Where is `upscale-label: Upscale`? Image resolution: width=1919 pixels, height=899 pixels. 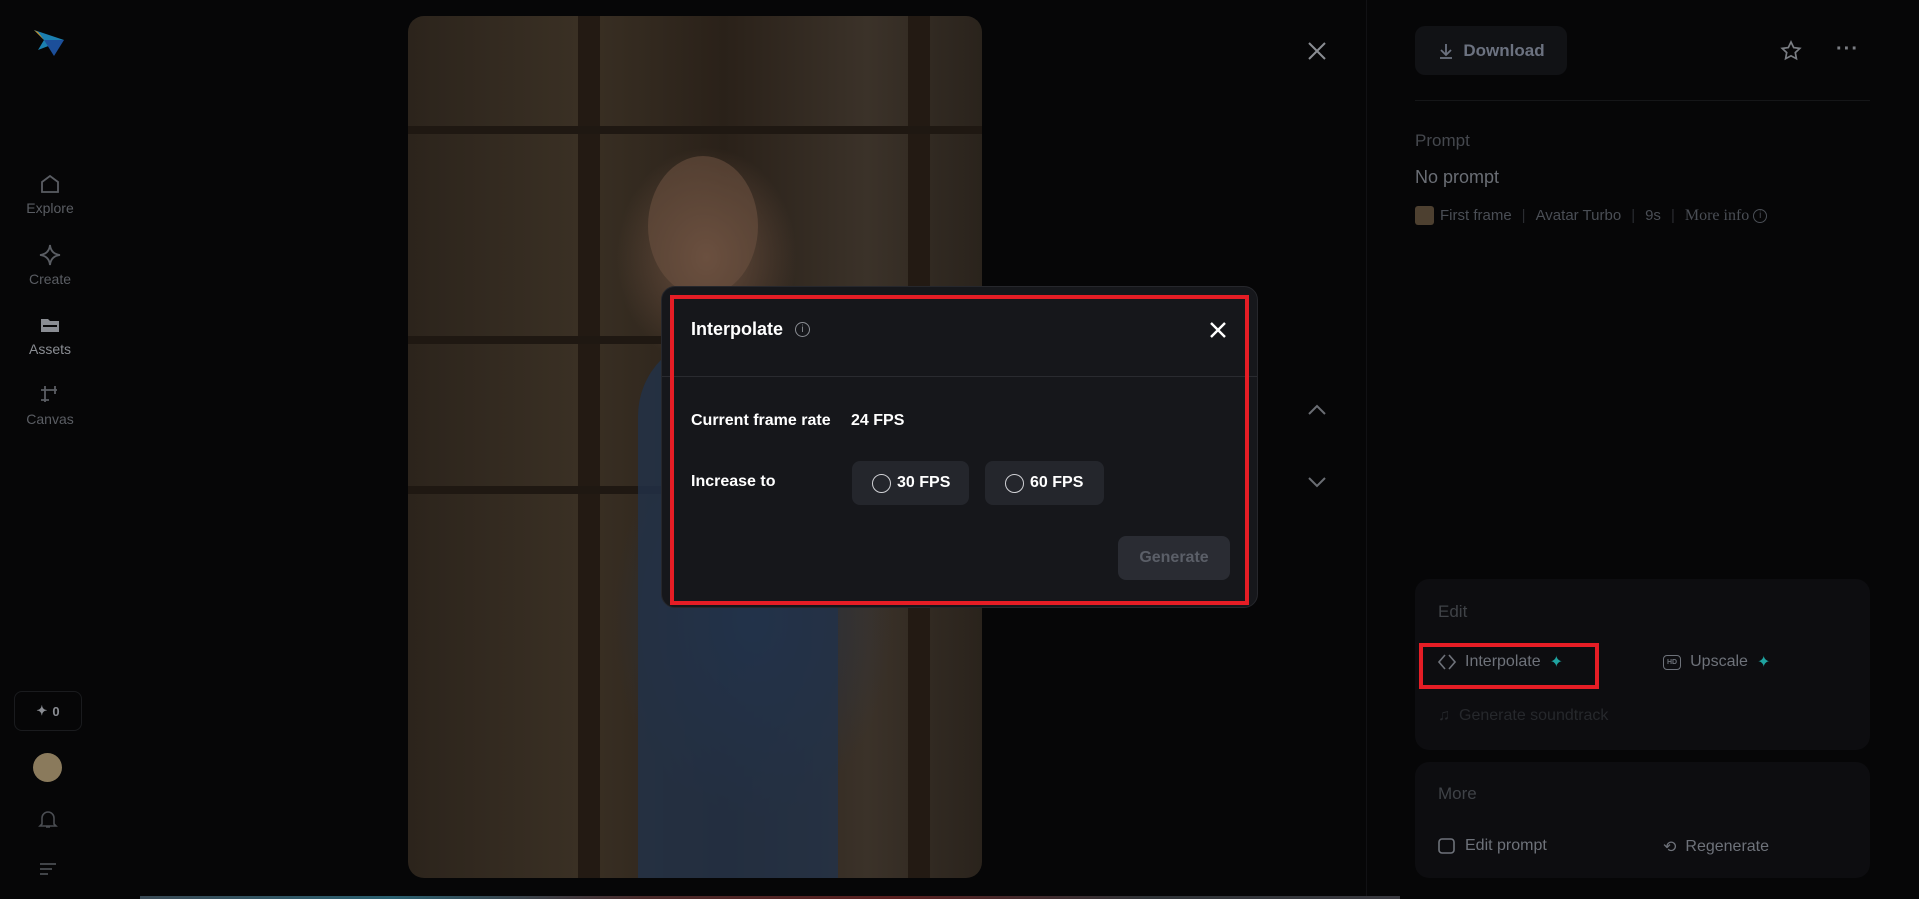 upscale-label: Upscale is located at coordinates (1719, 661).